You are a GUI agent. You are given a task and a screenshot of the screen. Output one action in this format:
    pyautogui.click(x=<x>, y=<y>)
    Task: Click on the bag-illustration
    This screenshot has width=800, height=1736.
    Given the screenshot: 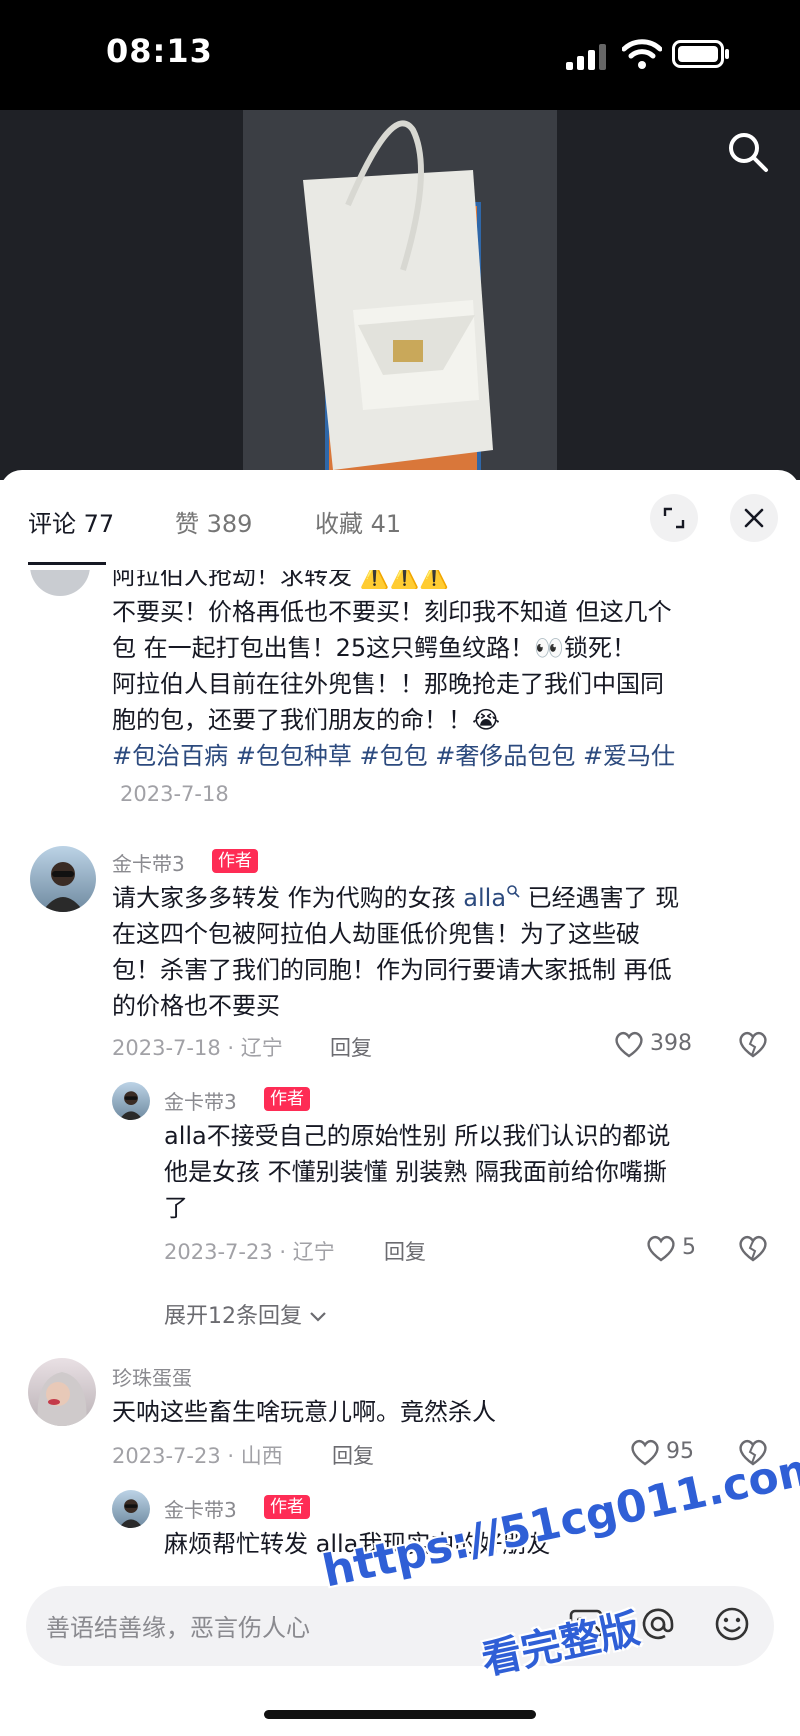 What is the action you would take?
    pyautogui.click(x=400, y=295)
    